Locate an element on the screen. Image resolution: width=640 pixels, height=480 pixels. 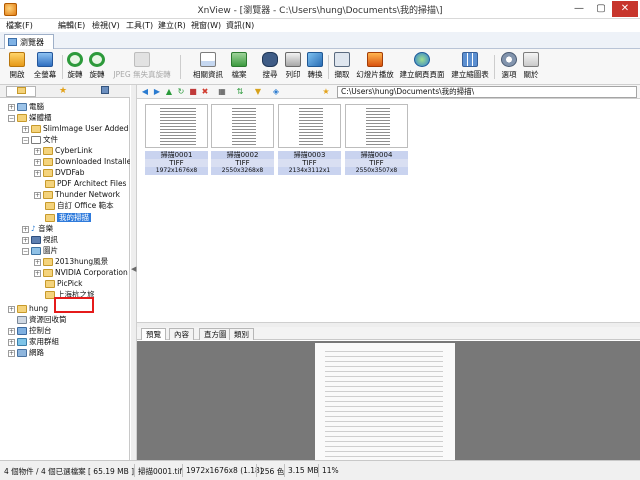
tree-item-my-scans: 我的掃描 is located at coordinates (68, 217).